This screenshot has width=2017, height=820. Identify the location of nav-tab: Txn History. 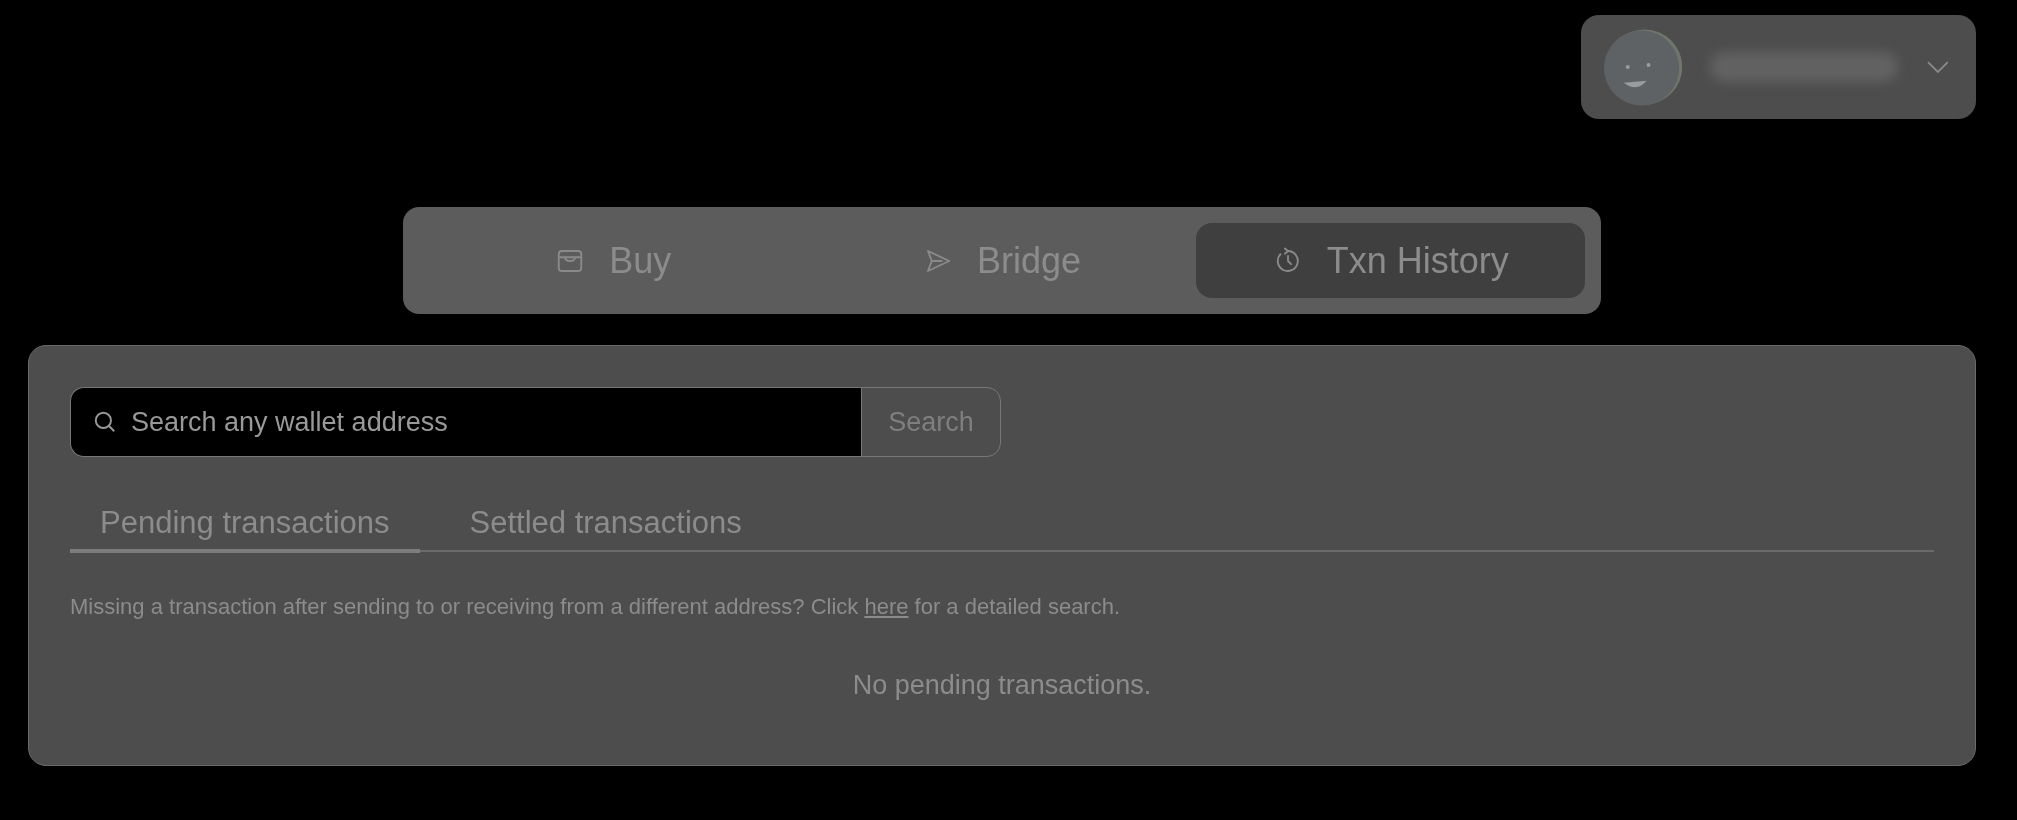
(1390, 260).